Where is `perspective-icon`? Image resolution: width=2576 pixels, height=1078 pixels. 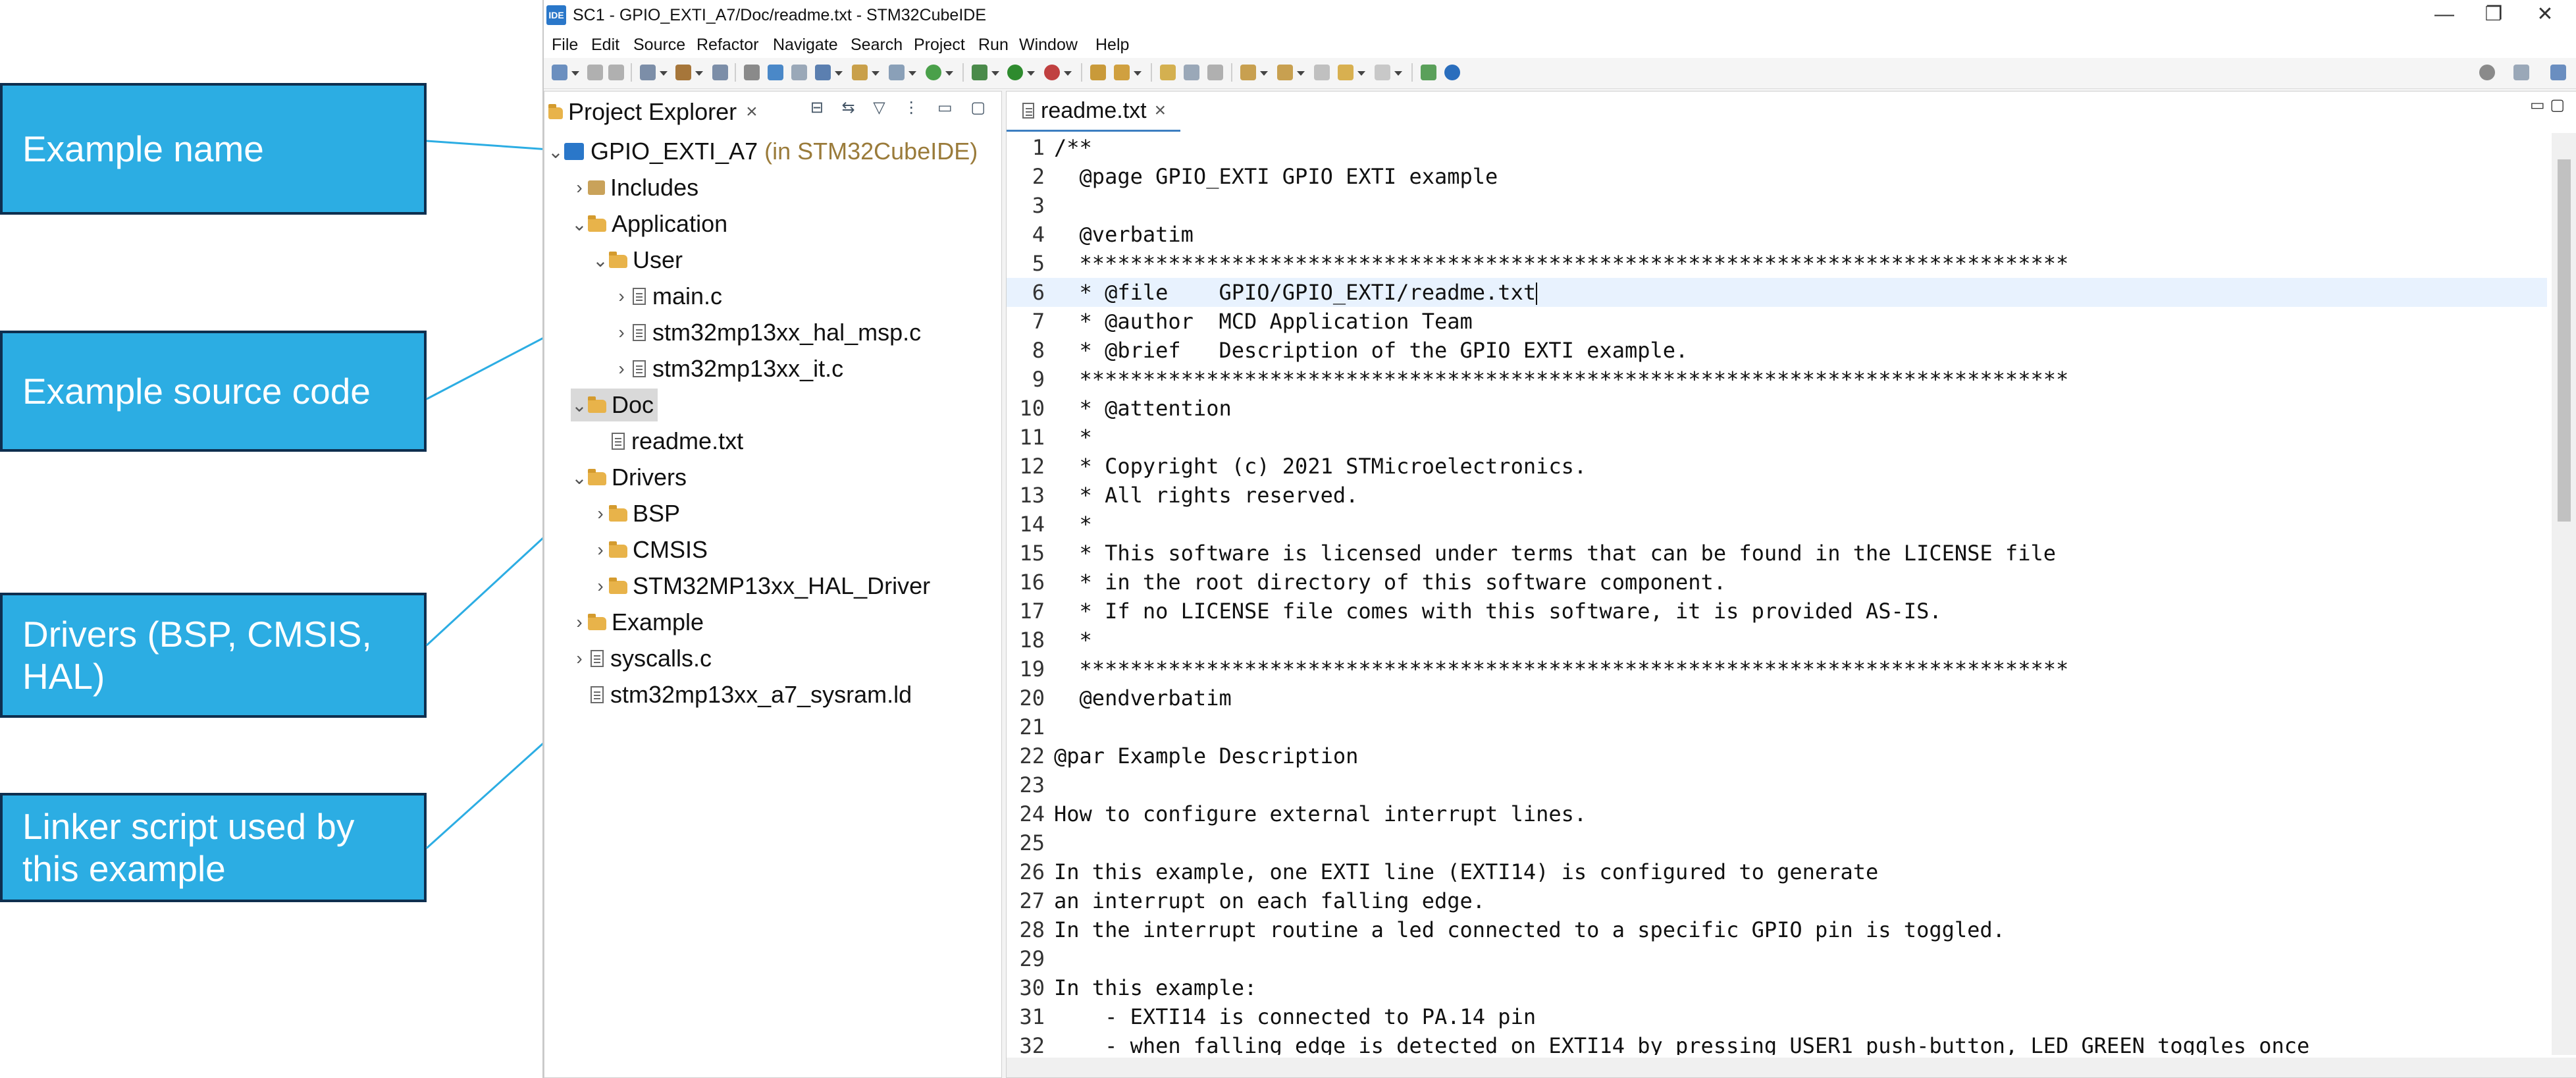 perspective-icon is located at coordinates (2521, 72).